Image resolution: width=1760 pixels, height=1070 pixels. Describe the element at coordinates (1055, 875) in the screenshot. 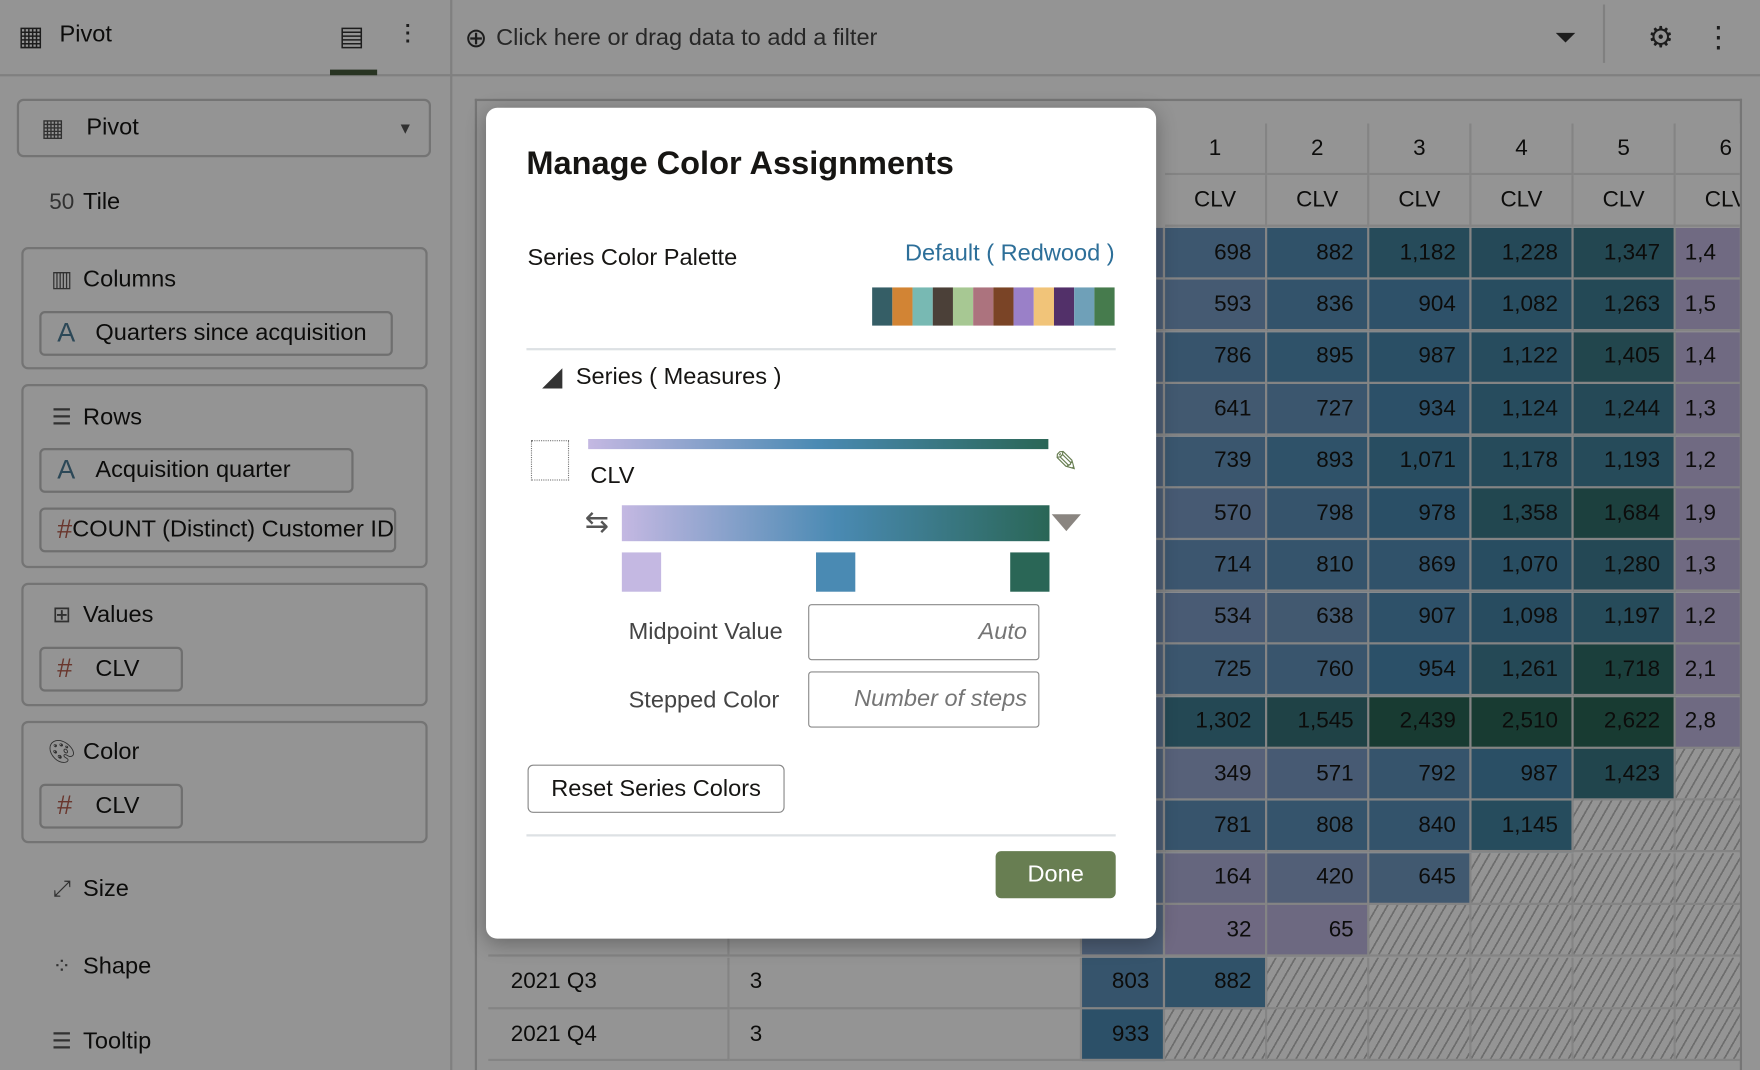

I see `done-button: Done` at that location.